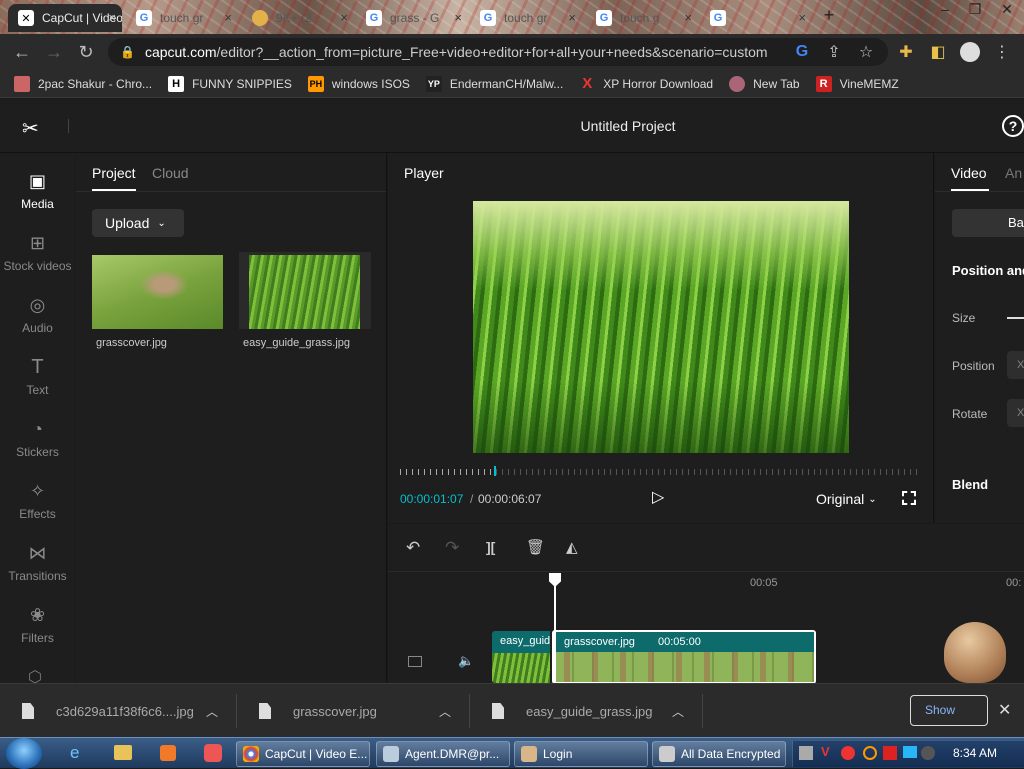 The height and width of the screenshot is (769, 1024). What do you see at coordinates (988, 223) in the screenshot?
I see `basic-button: Ba` at bounding box center [988, 223].